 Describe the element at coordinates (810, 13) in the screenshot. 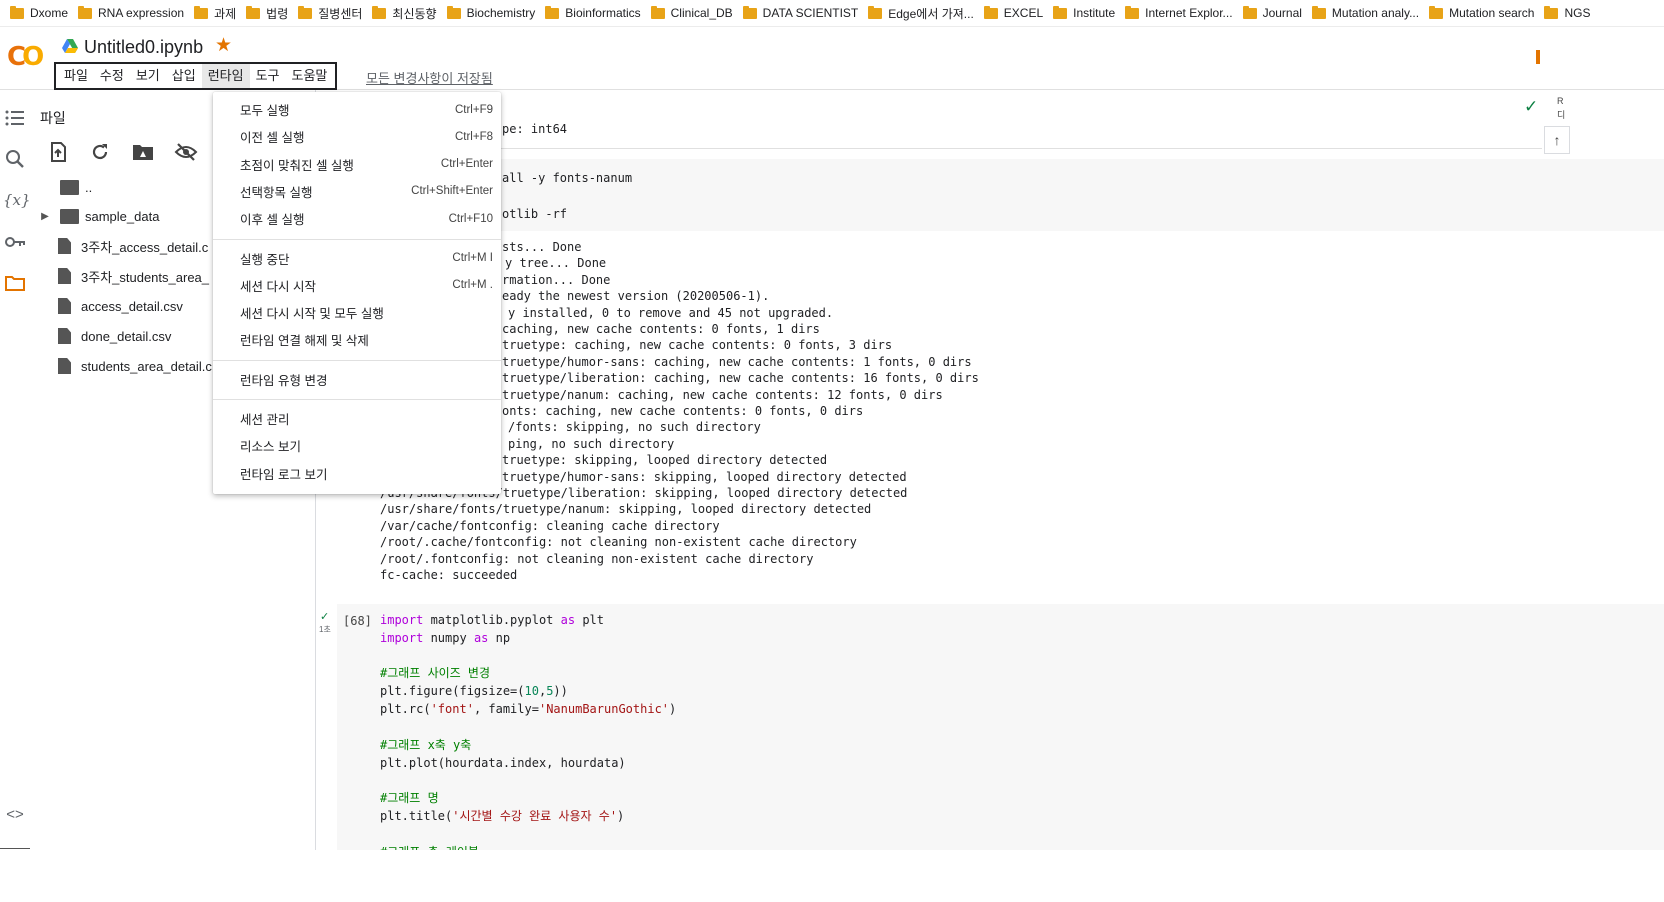

I see `bookmark-label: DATA SCIENTIST` at that location.